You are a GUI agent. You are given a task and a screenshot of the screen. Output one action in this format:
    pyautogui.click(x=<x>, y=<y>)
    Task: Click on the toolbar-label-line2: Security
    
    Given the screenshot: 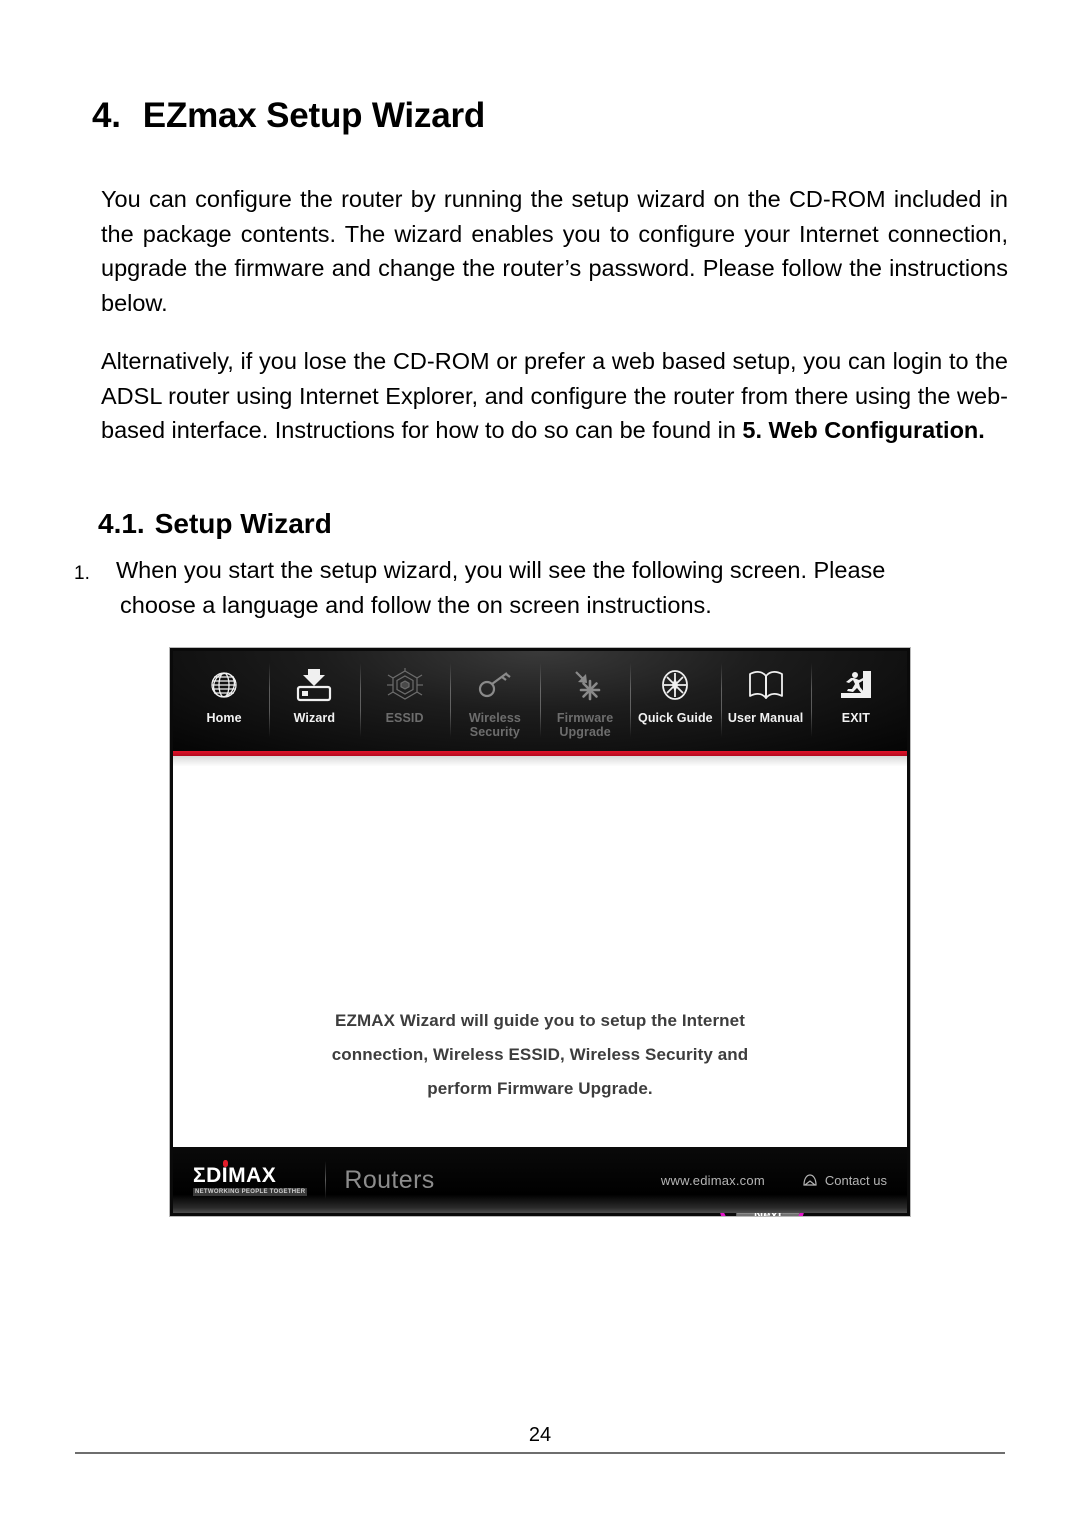 What is the action you would take?
    pyautogui.click(x=494, y=732)
    